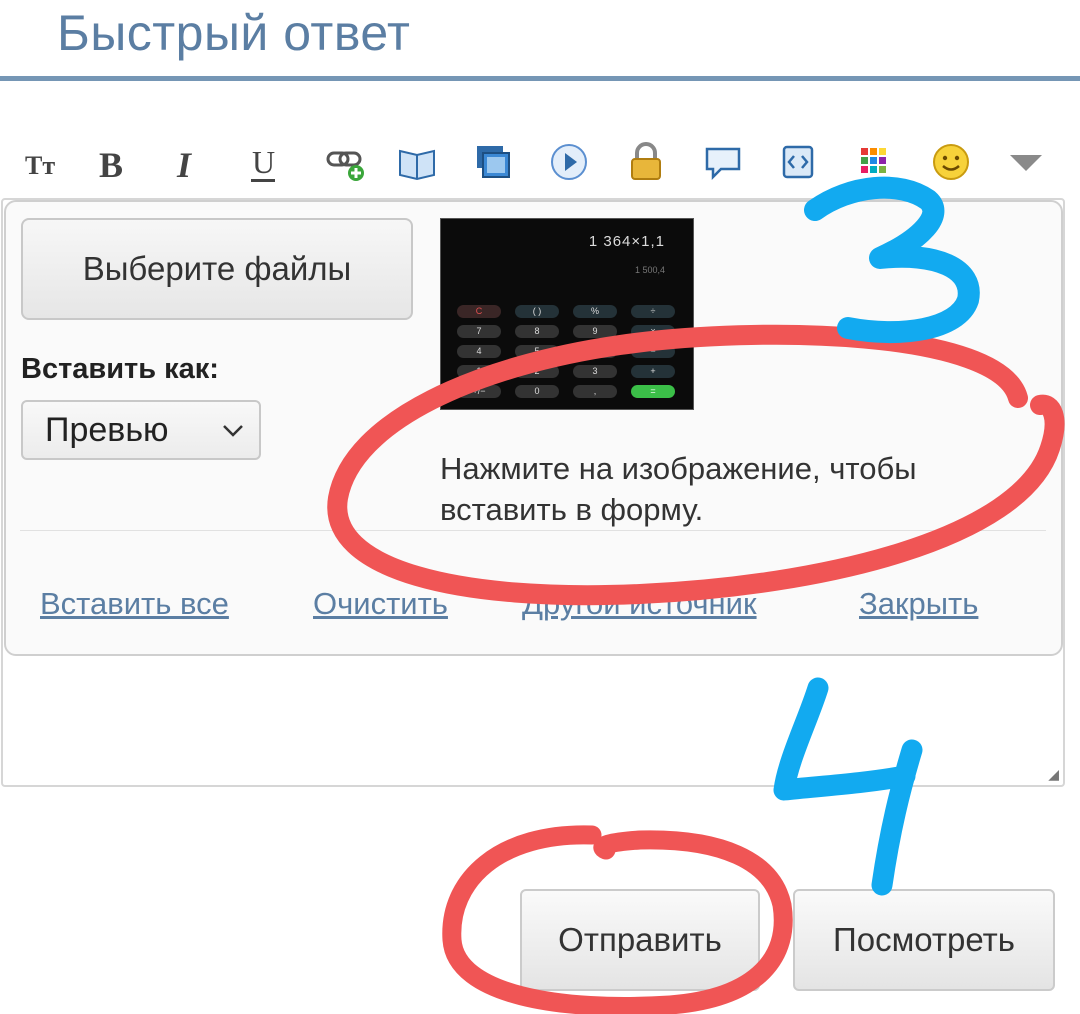  I want to click on underline-button: U, so click(266, 163).